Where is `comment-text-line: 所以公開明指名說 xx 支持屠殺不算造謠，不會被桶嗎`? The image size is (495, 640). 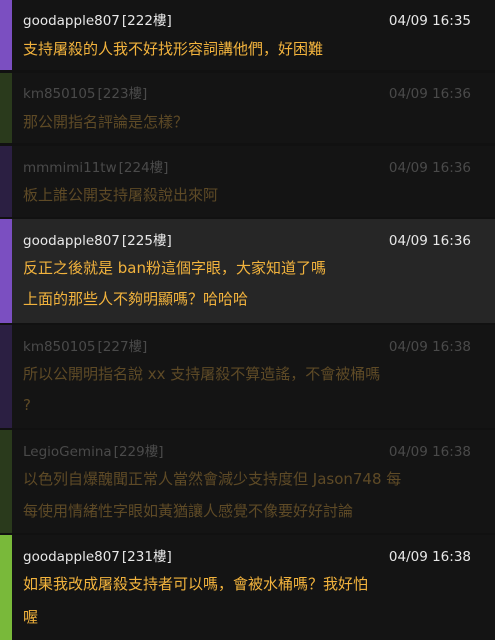 comment-text-line: 所以公開明指名說 xx 支持屠殺不算造謠，不會被桶嗎 is located at coordinates (202, 374).